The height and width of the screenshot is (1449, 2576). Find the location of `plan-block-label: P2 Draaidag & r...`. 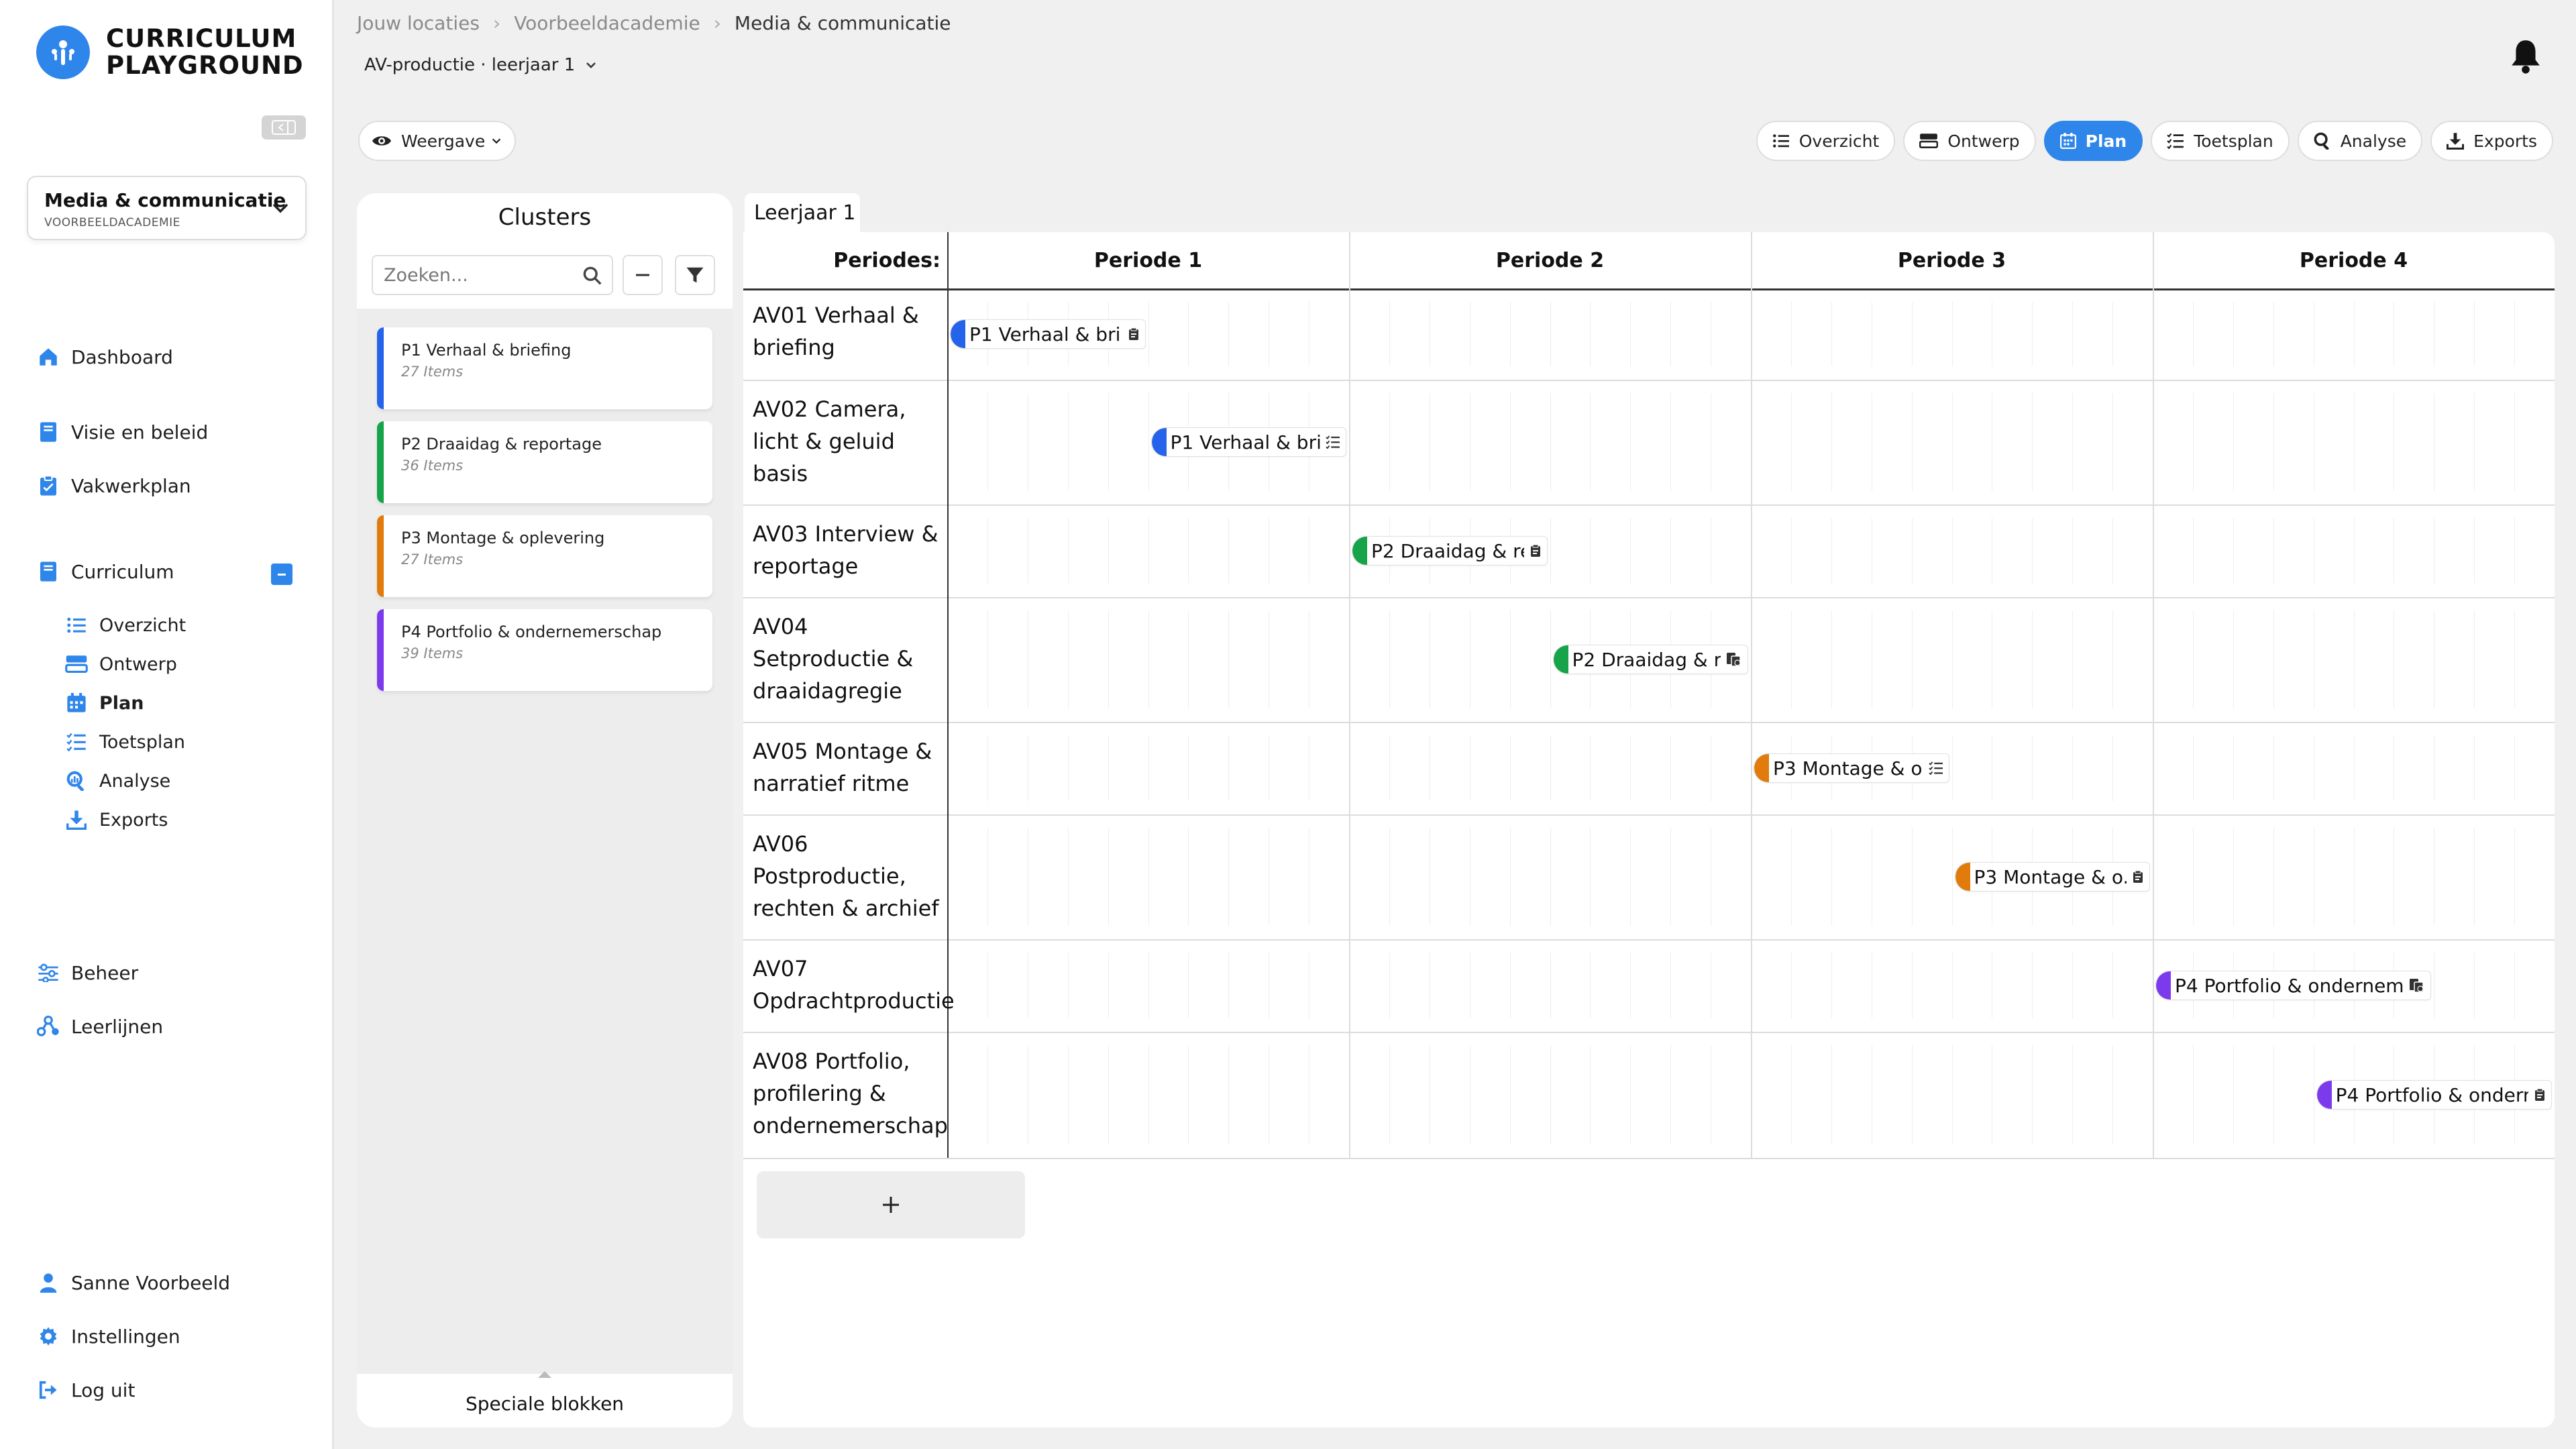

plan-block-label: P2 Draaidag & r... is located at coordinates (1646, 659).